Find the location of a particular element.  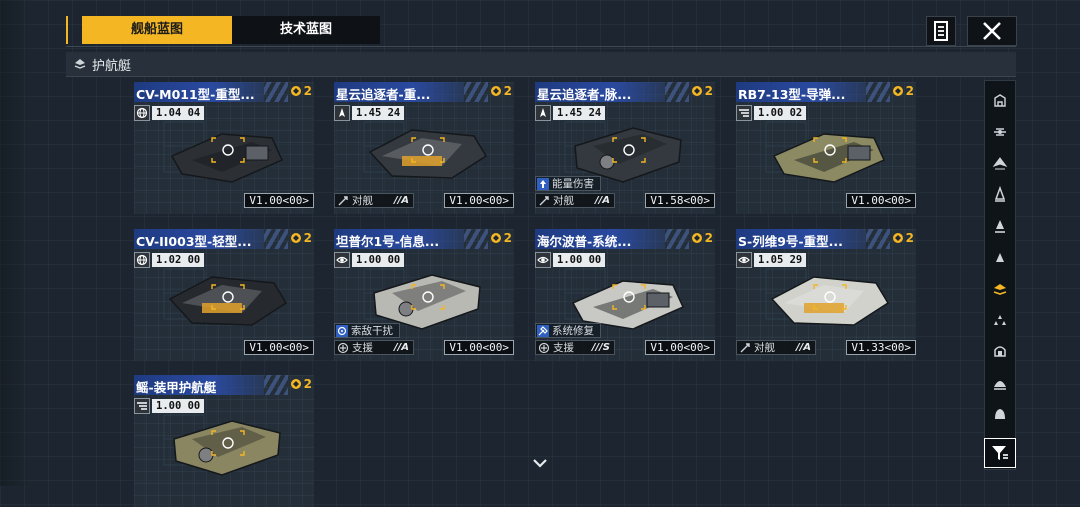

document-button is located at coordinates (941, 31).